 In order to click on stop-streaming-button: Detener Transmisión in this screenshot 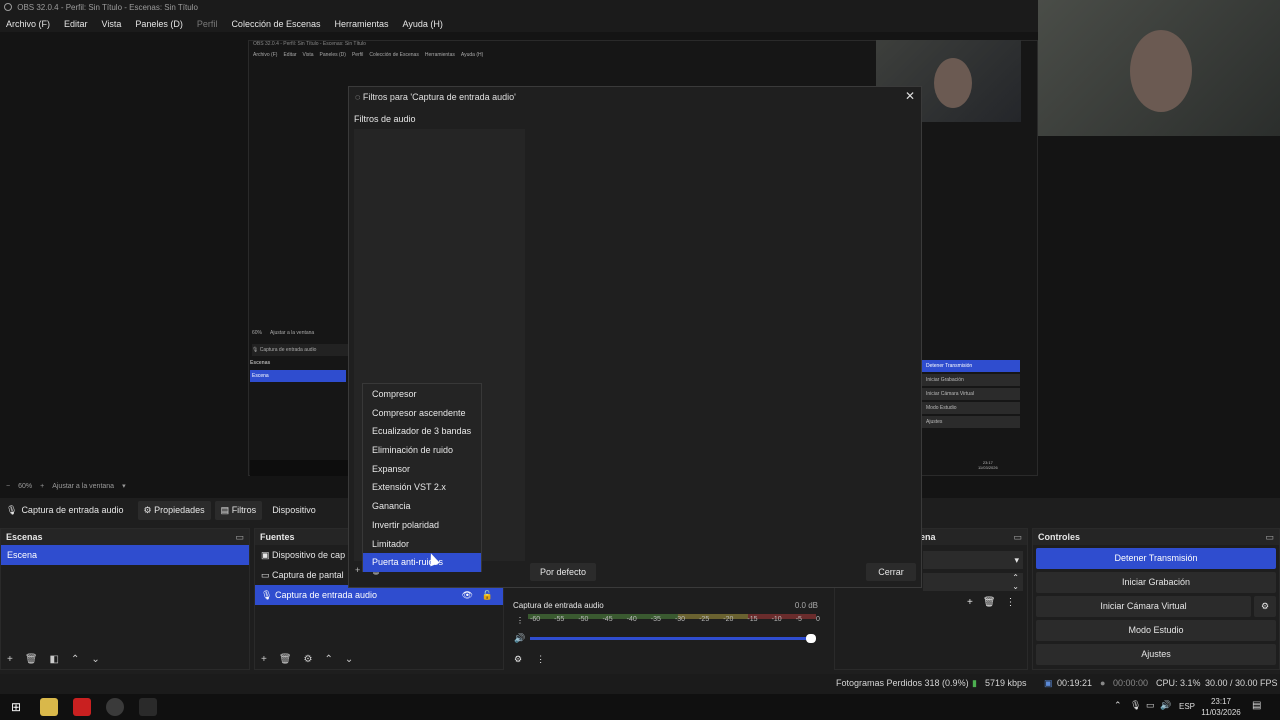, I will do `click(1156, 558)`.